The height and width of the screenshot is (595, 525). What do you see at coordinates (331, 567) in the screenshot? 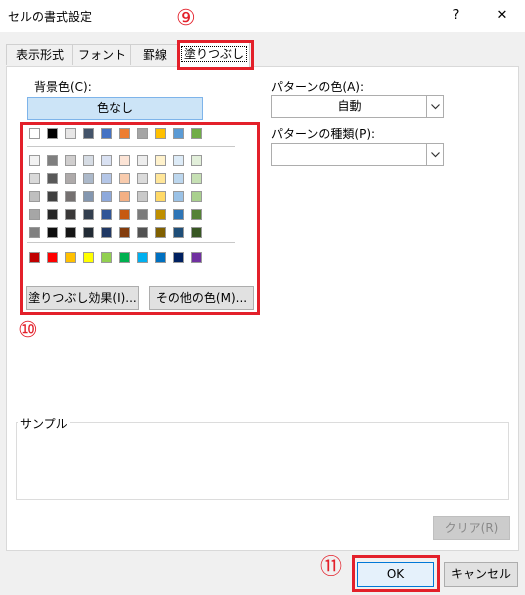
I see `marker-11: ⑪` at bounding box center [331, 567].